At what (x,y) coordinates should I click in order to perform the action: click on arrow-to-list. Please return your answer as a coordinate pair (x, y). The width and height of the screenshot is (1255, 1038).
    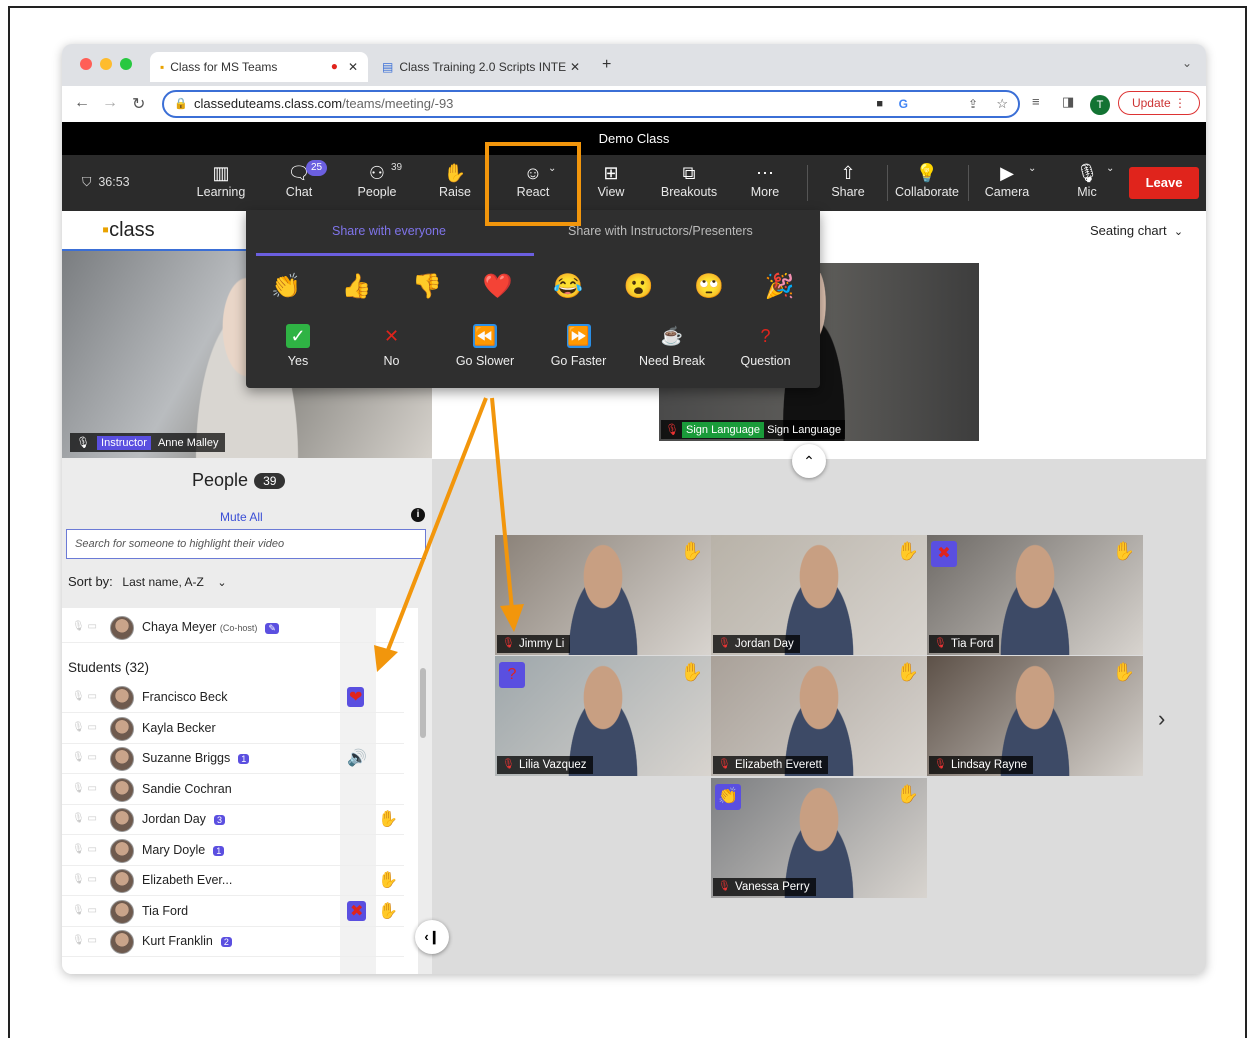
    Looking at the image, I should click on (437, 524).